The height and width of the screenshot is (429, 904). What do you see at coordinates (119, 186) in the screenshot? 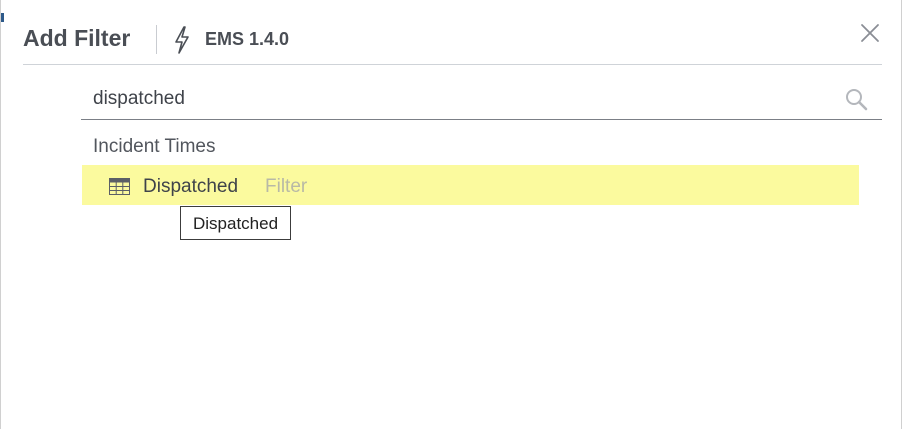
I see `table-icon` at bounding box center [119, 186].